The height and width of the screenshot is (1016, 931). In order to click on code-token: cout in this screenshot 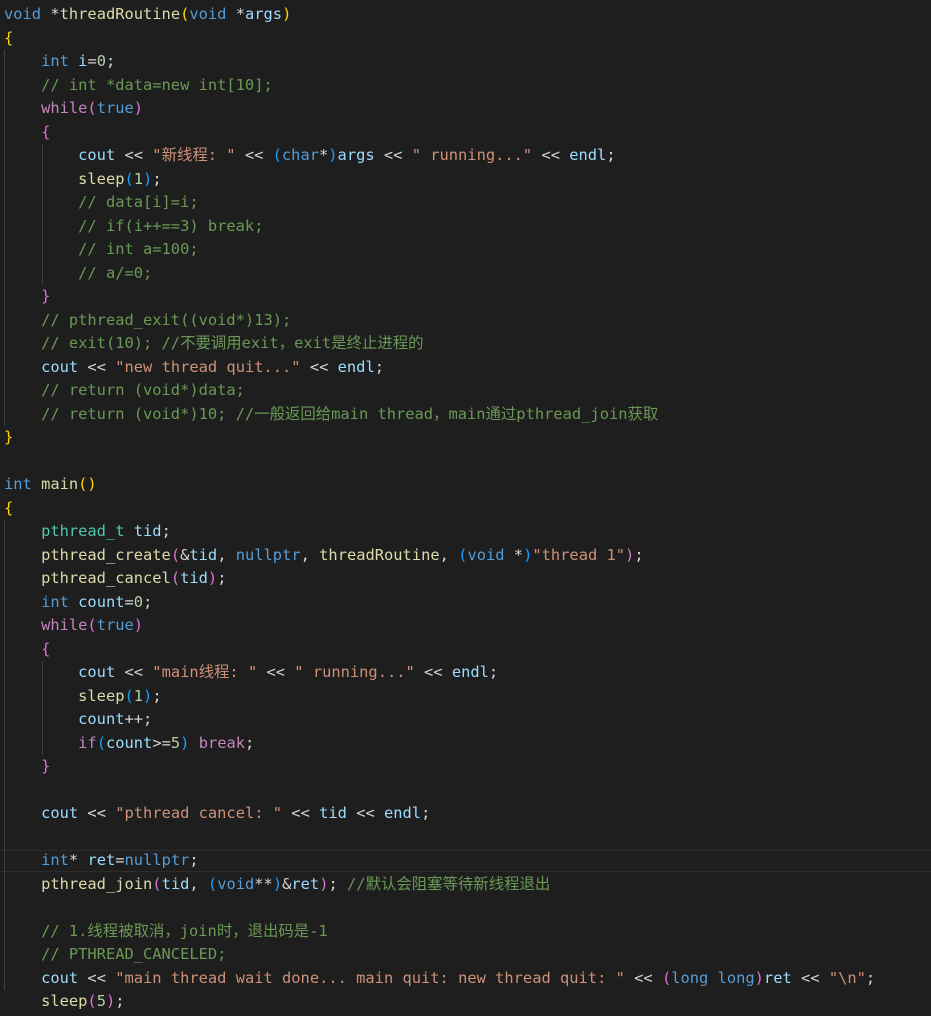, I will do `click(64, 977)`.